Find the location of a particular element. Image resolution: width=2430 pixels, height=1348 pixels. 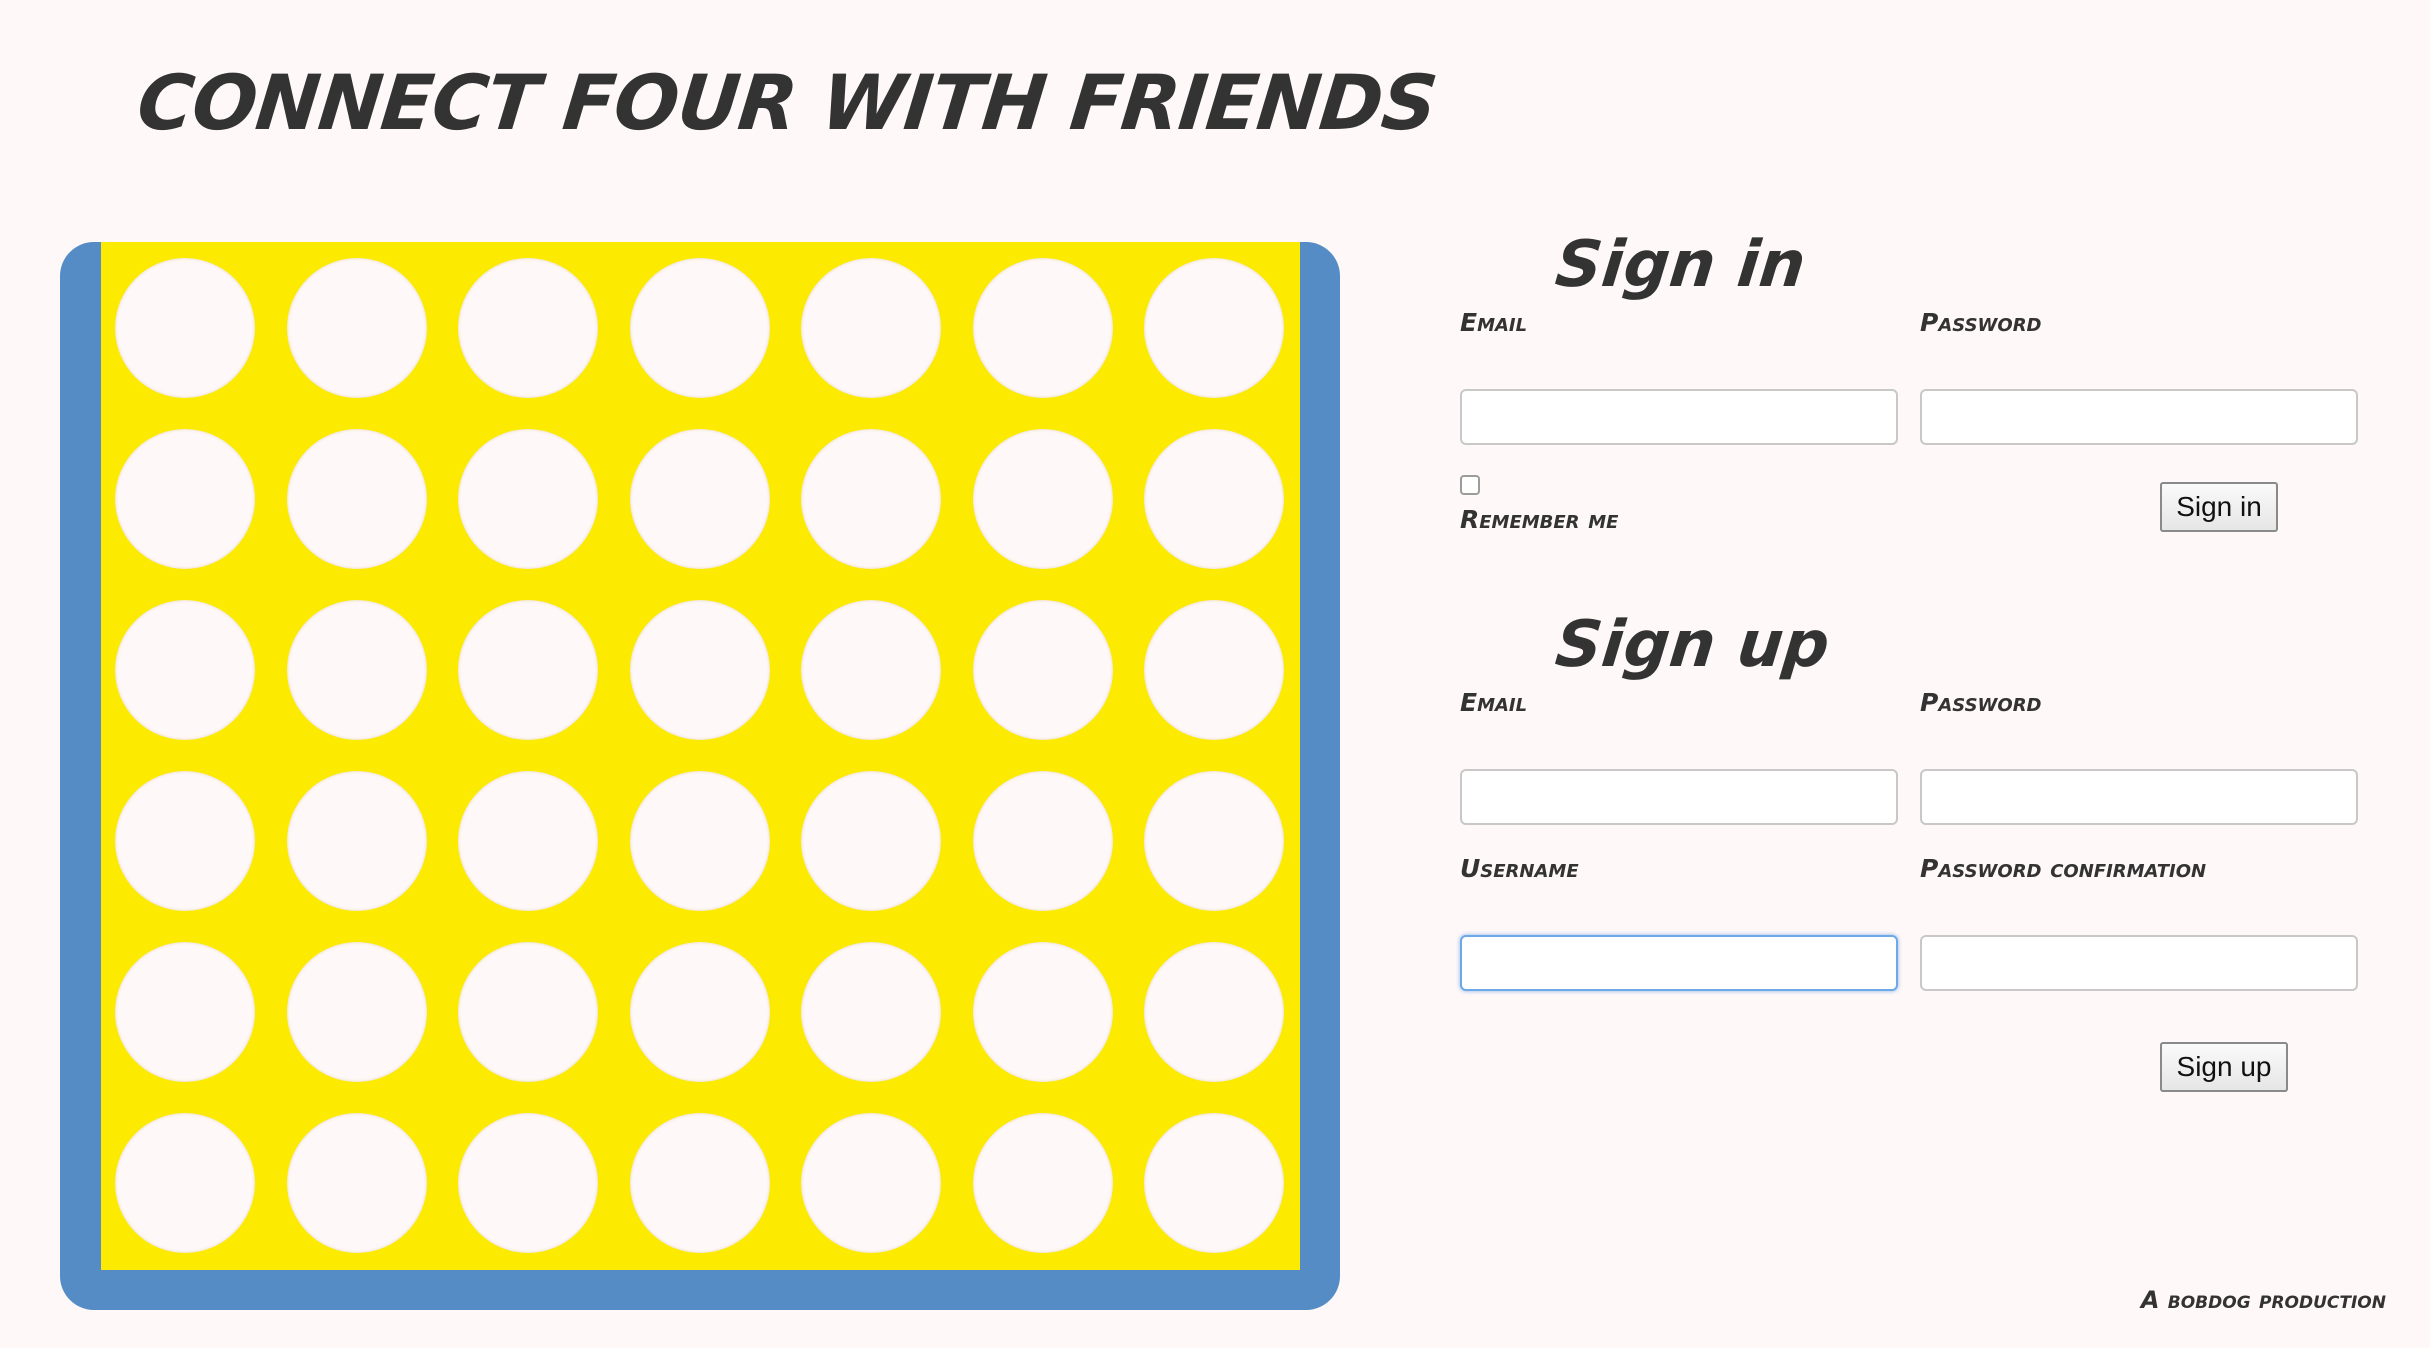

sign-in-email-input is located at coordinates (1679, 417).